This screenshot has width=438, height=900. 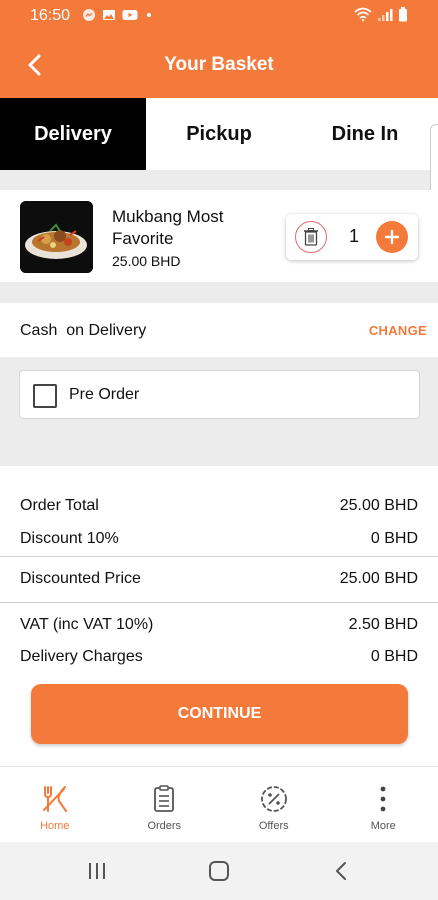 What do you see at coordinates (104, 394) in the screenshot?
I see `preorder-label: Pre Order` at bounding box center [104, 394].